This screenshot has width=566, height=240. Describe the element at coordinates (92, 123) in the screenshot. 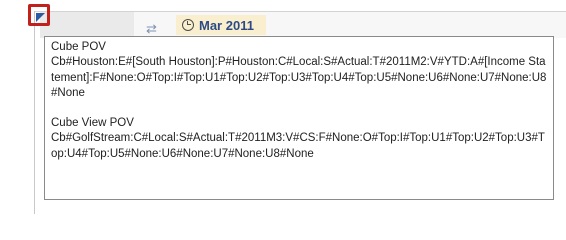

I see `cube-view-pov-title: Cube View POV` at that location.